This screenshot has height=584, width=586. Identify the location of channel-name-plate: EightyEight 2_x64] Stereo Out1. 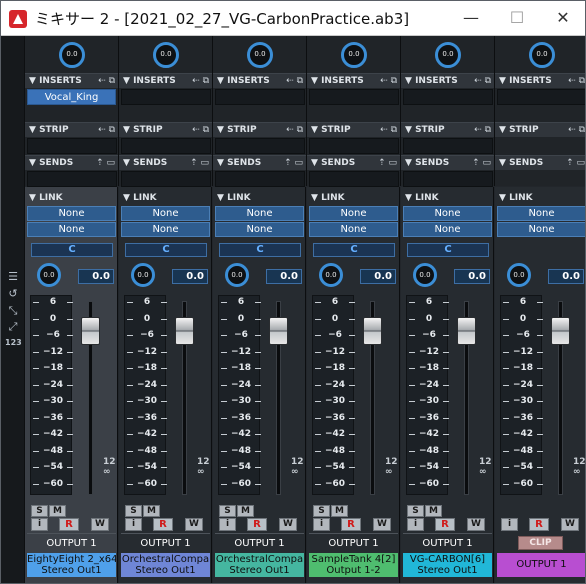
(71, 565).